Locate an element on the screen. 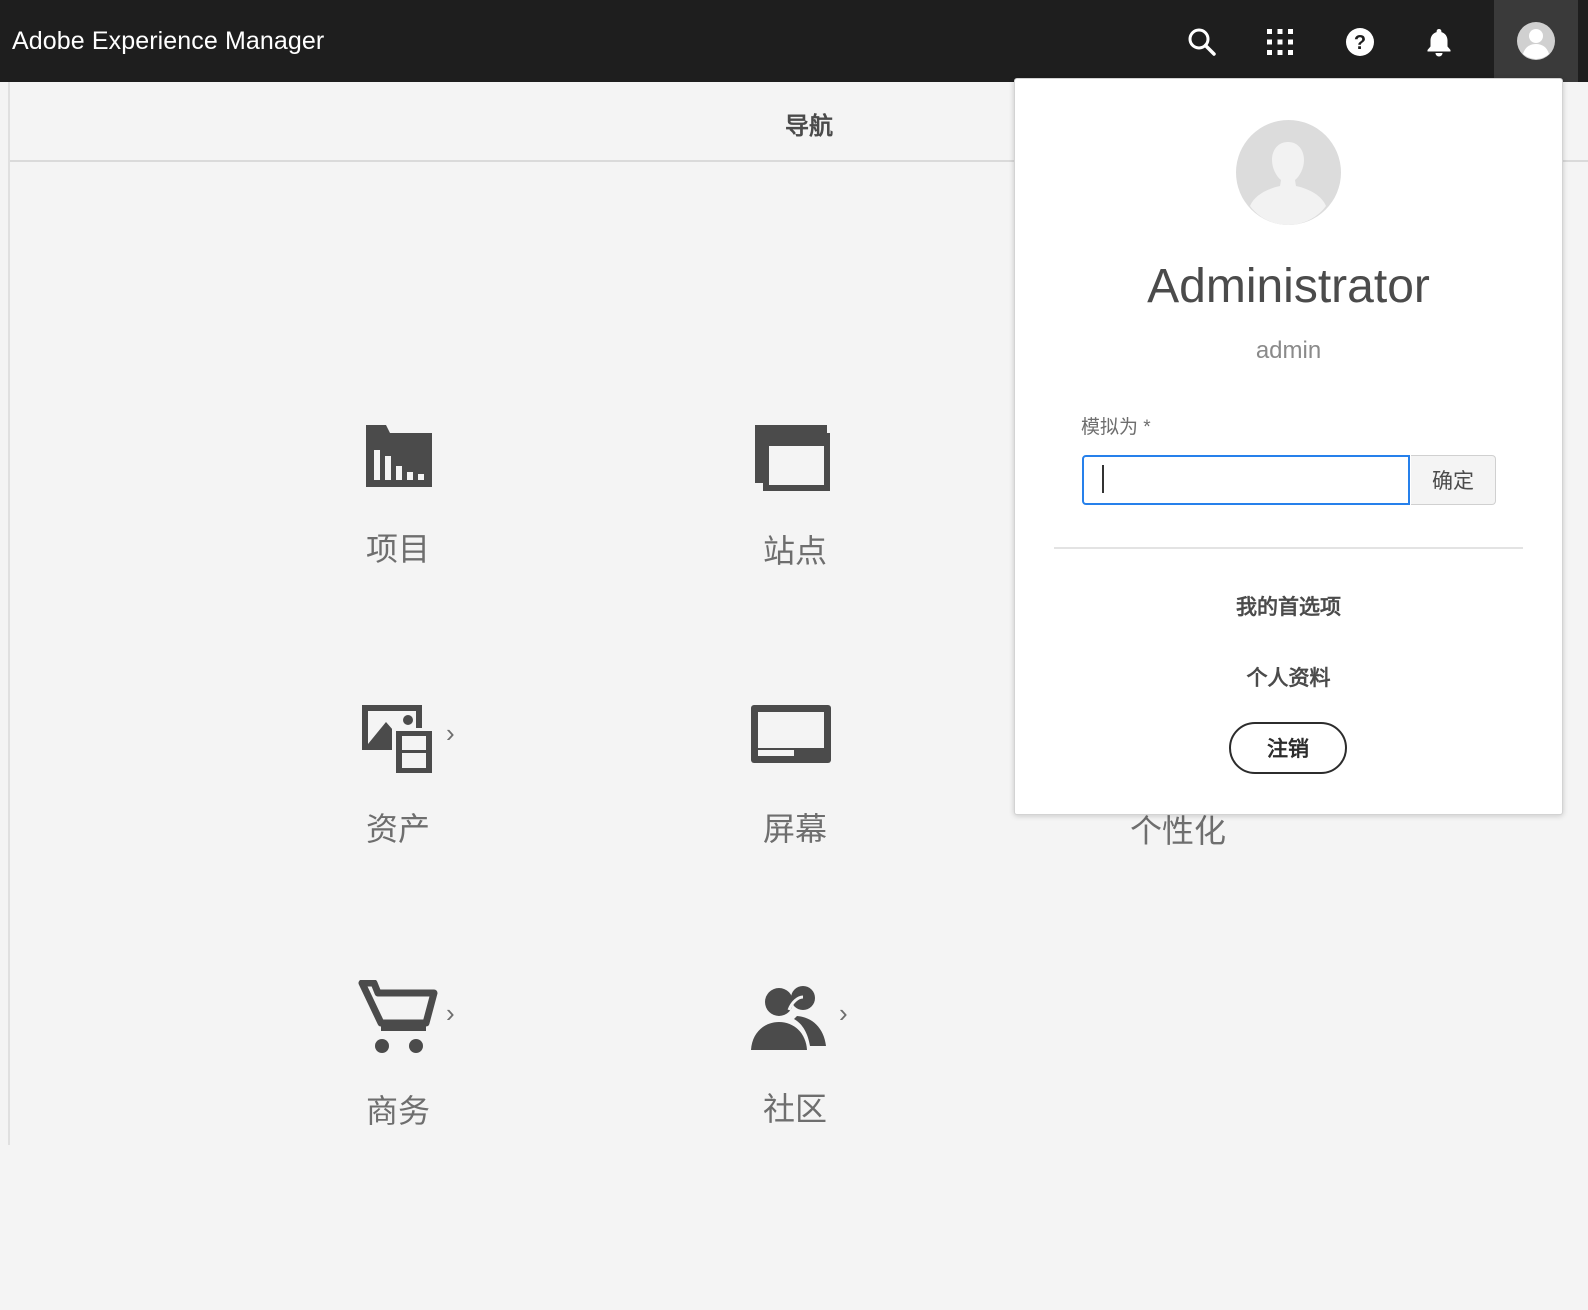  divider is located at coordinates (1288, 548).